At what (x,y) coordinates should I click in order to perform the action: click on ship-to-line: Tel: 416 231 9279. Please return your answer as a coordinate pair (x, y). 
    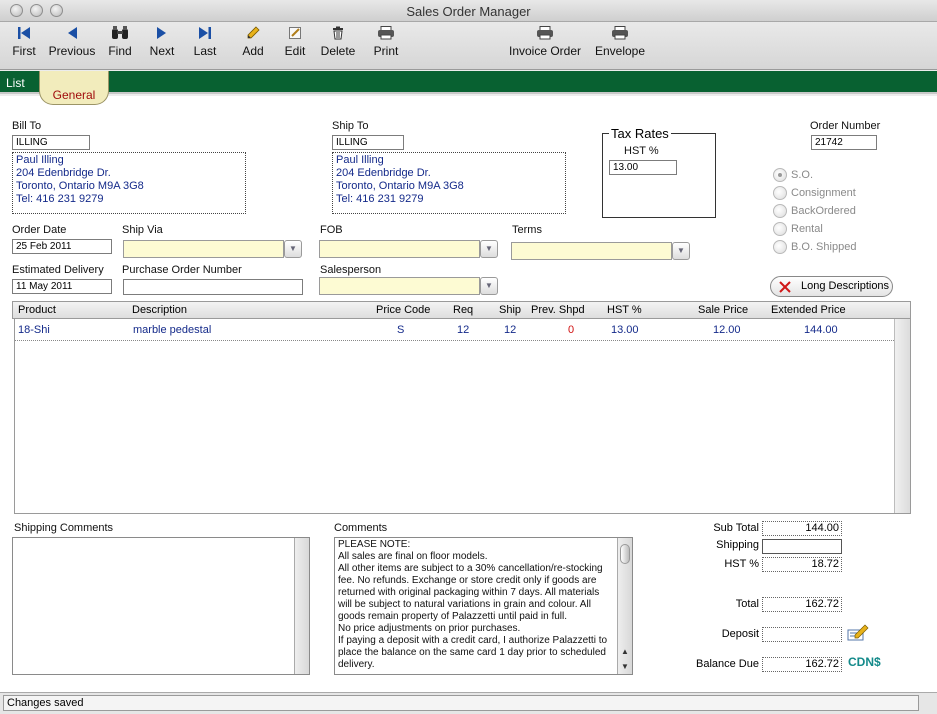
    Looking at the image, I should click on (380, 199).